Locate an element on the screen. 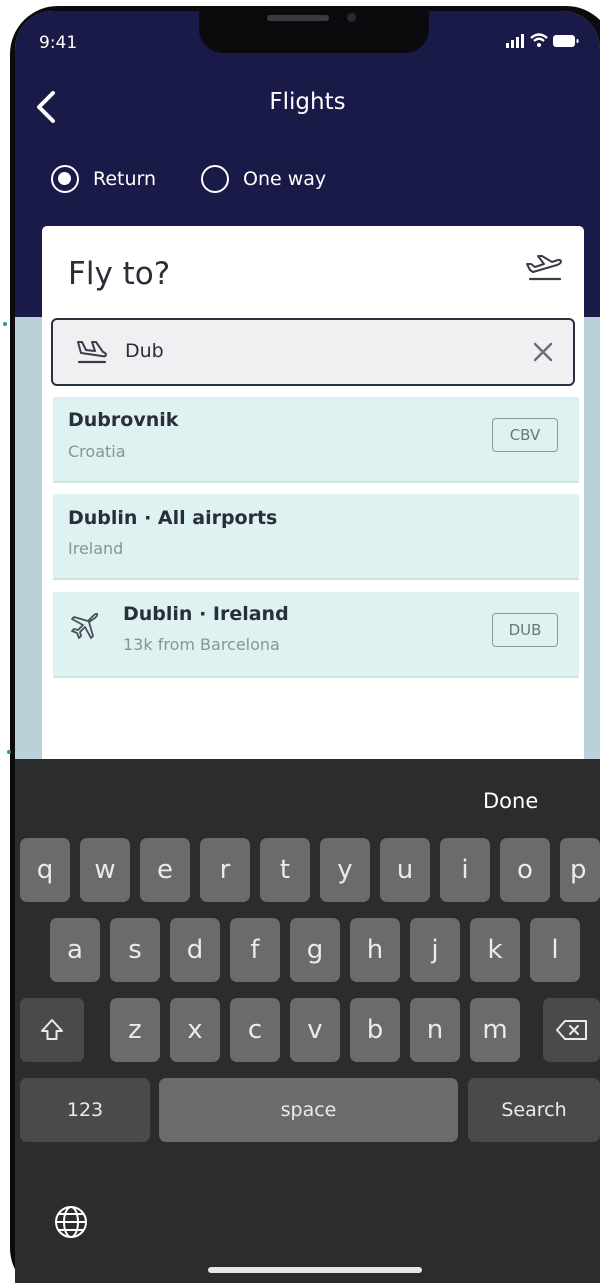 The image size is (600, 1283). airport-code-badge: DUB is located at coordinates (525, 630).